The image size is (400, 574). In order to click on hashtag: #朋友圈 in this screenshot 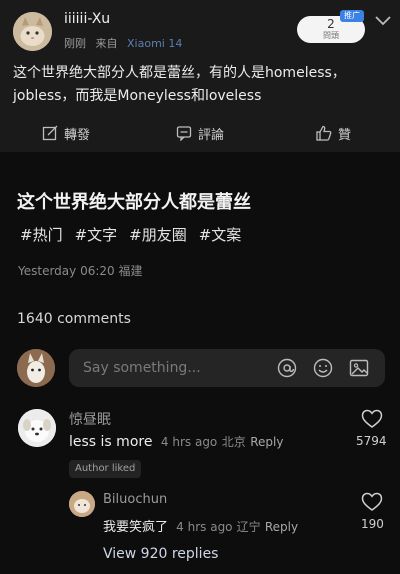, I will do `click(158, 234)`.